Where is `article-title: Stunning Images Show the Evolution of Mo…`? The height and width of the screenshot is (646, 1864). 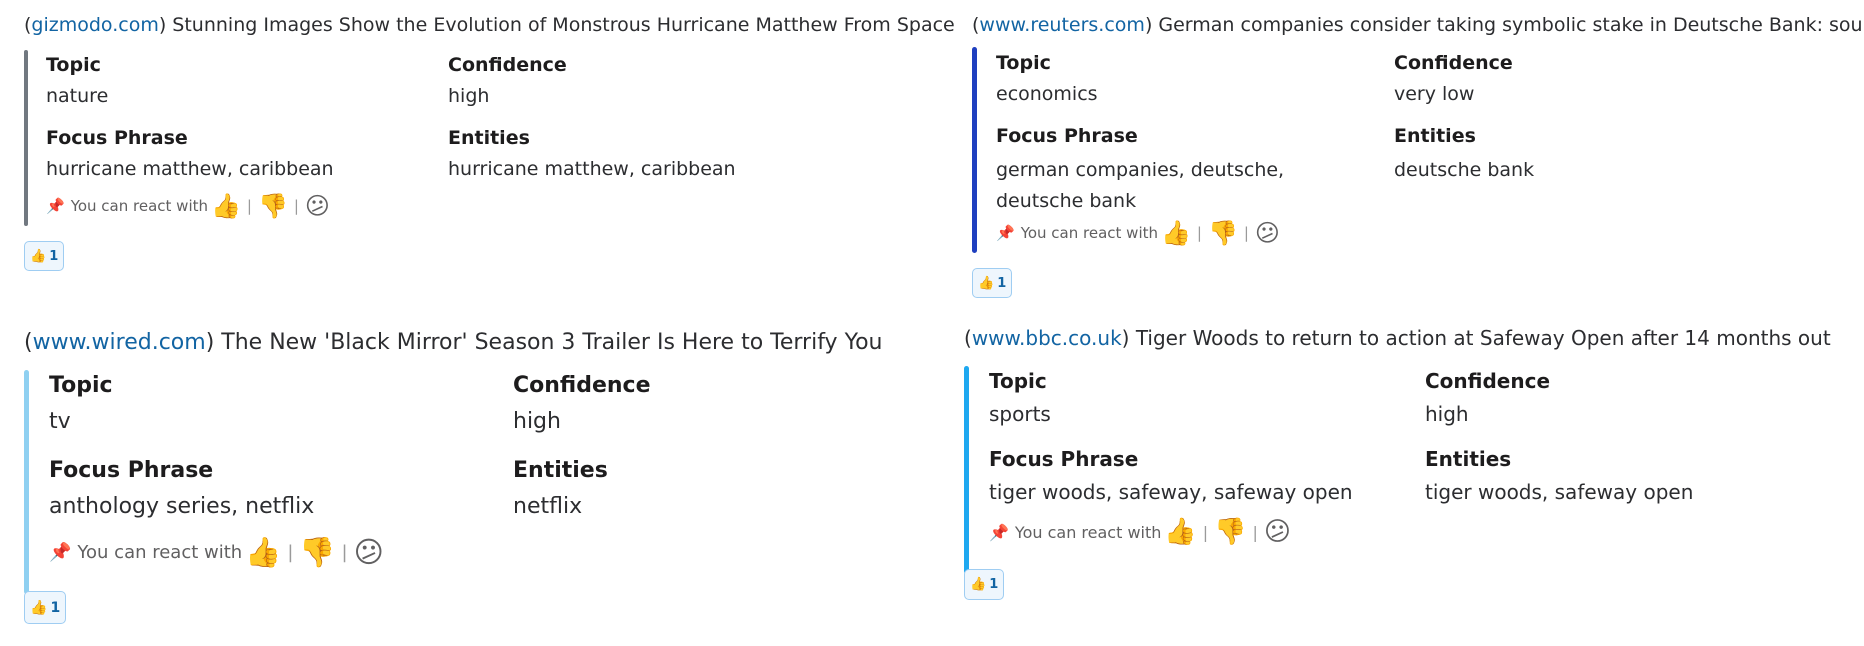
article-title: Stunning Images Show the Evolution of Mo… is located at coordinates (563, 25).